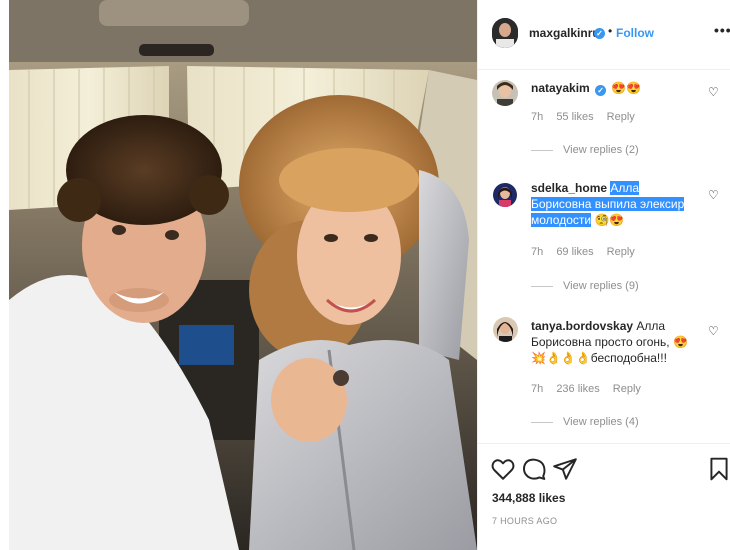 The width and height of the screenshot is (730, 550). What do you see at coordinates (560, 88) in the screenshot?
I see `comment-username: natayakim` at bounding box center [560, 88].